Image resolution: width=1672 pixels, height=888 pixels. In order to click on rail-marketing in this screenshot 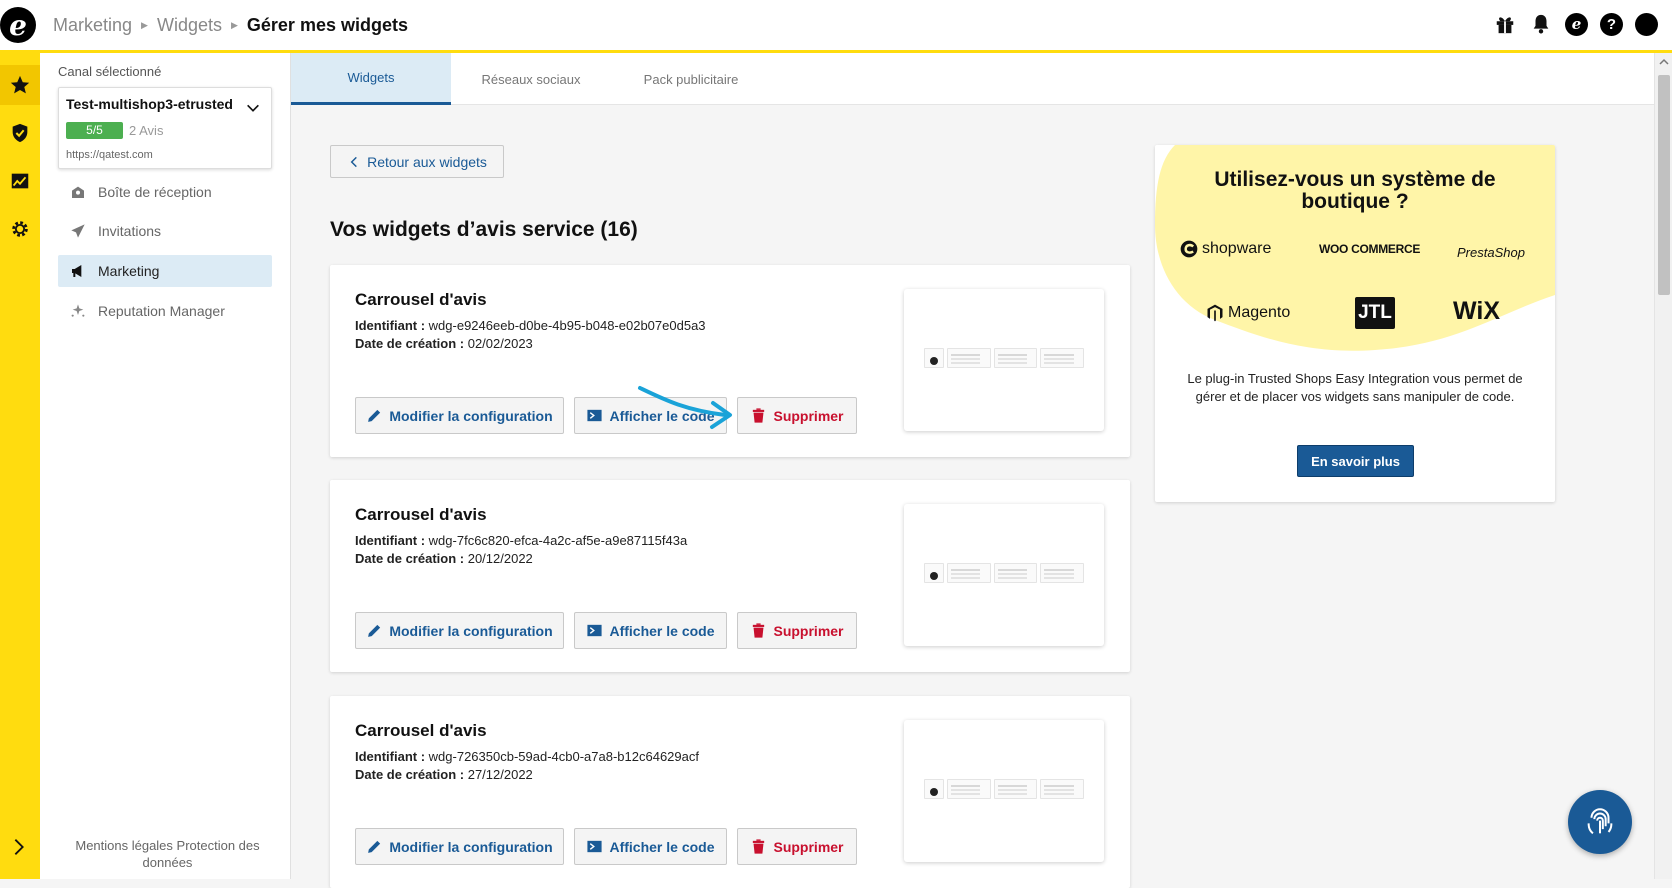, I will do `click(20, 85)`.